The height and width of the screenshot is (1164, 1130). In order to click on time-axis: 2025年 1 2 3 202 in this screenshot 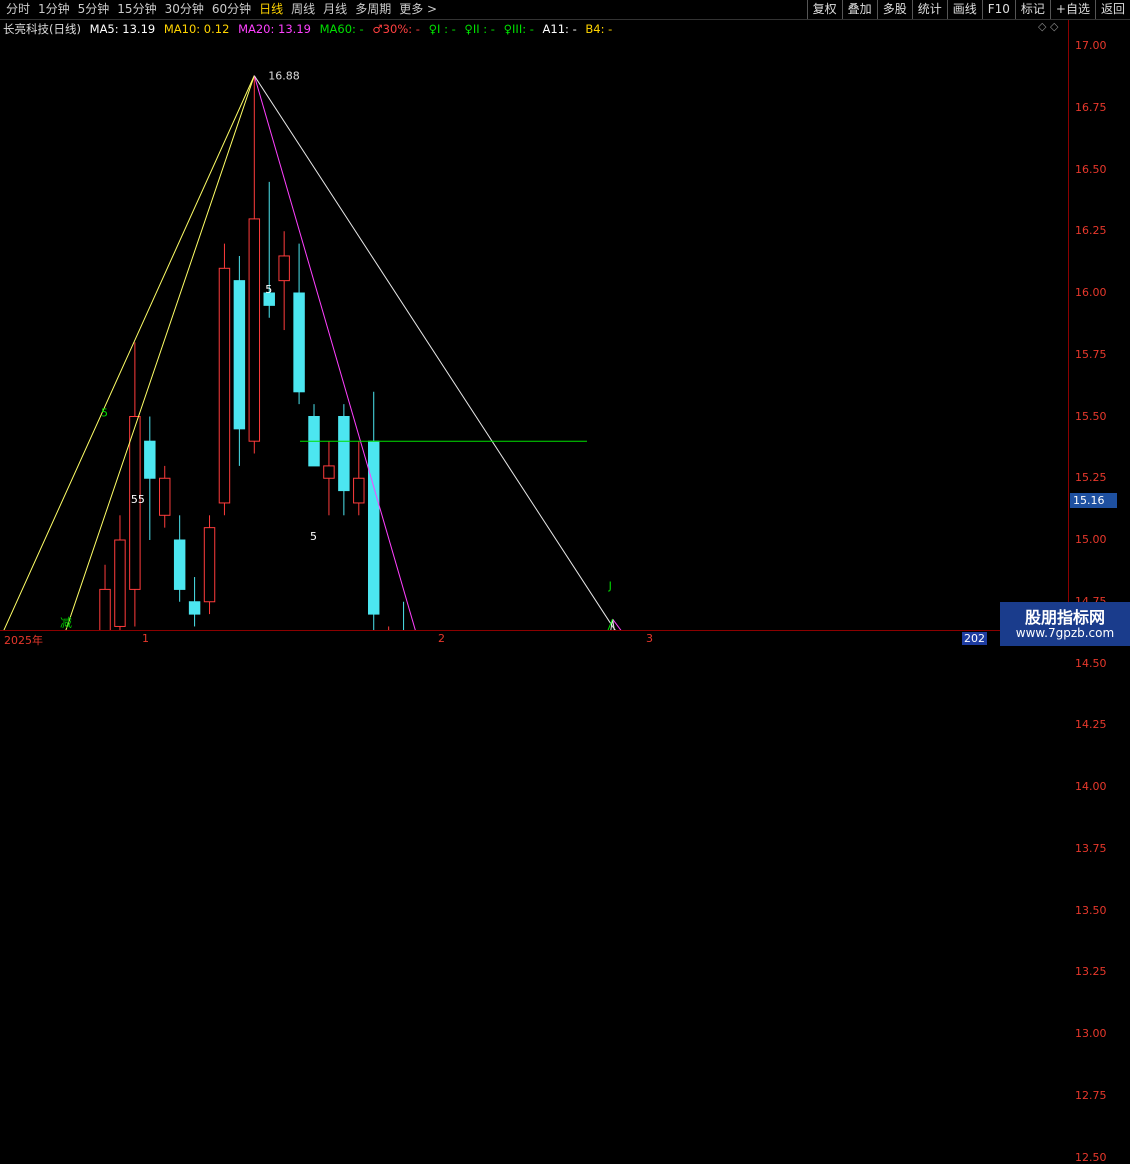, I will do `click(534, 638)`.